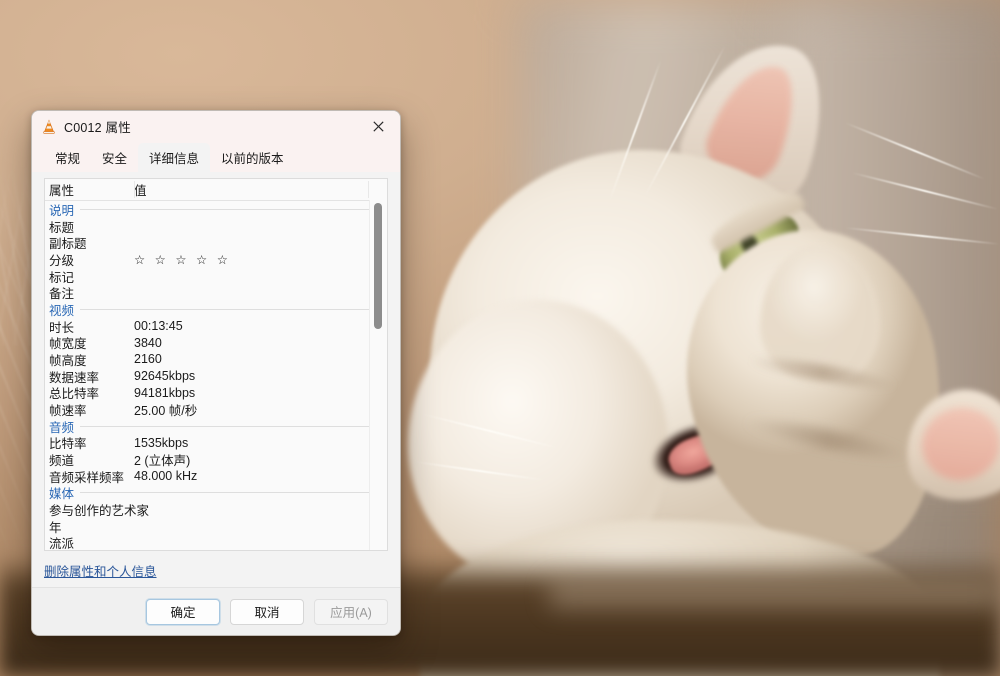 This screenshot has height=676, width=1000. Describe the element at coordinates (351, 611) in the screenshot. I see `apply-button: 应用(A)` at that location.